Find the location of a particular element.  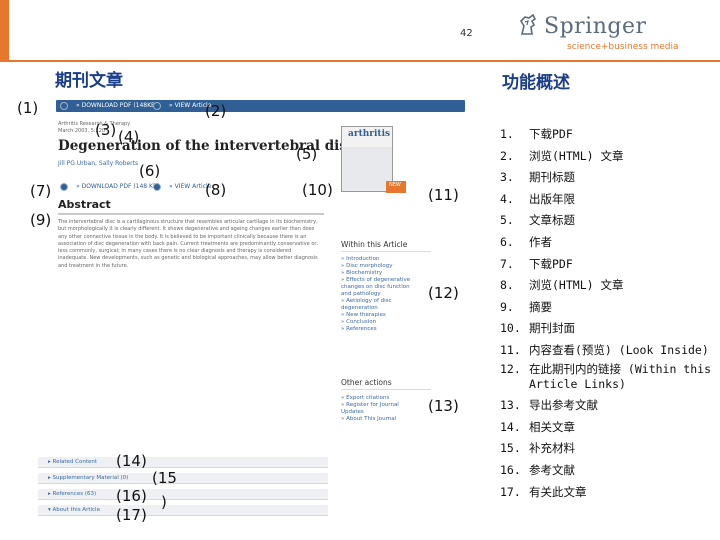

accordion-item: ▾ About this Article is located at coordinates (183, 510).